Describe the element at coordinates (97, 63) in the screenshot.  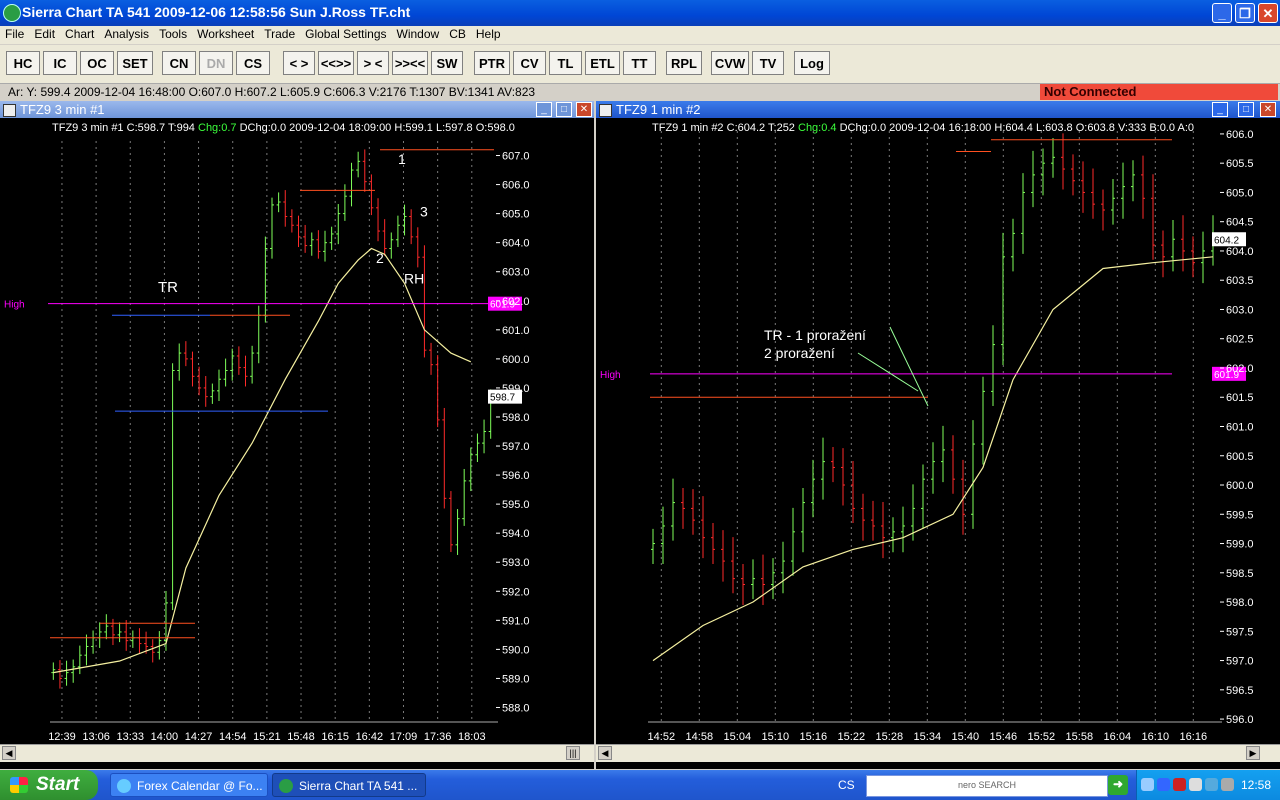
I see `oc-button: OC` at that location.